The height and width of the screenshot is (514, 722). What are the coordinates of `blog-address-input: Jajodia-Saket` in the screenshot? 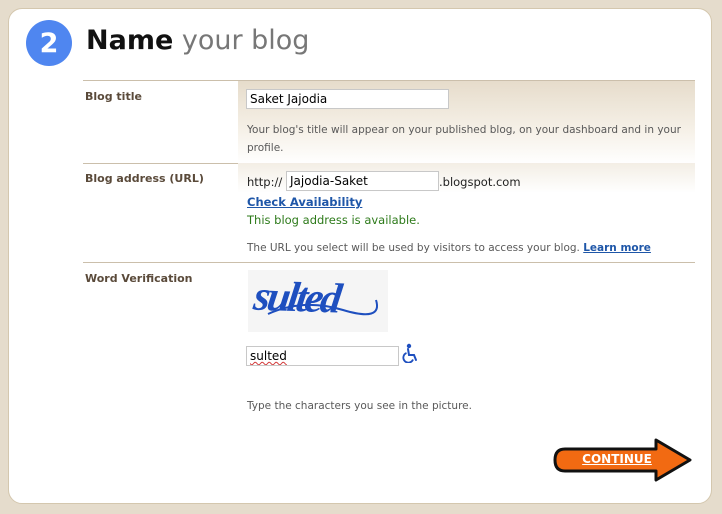 It's located at (362, 181).